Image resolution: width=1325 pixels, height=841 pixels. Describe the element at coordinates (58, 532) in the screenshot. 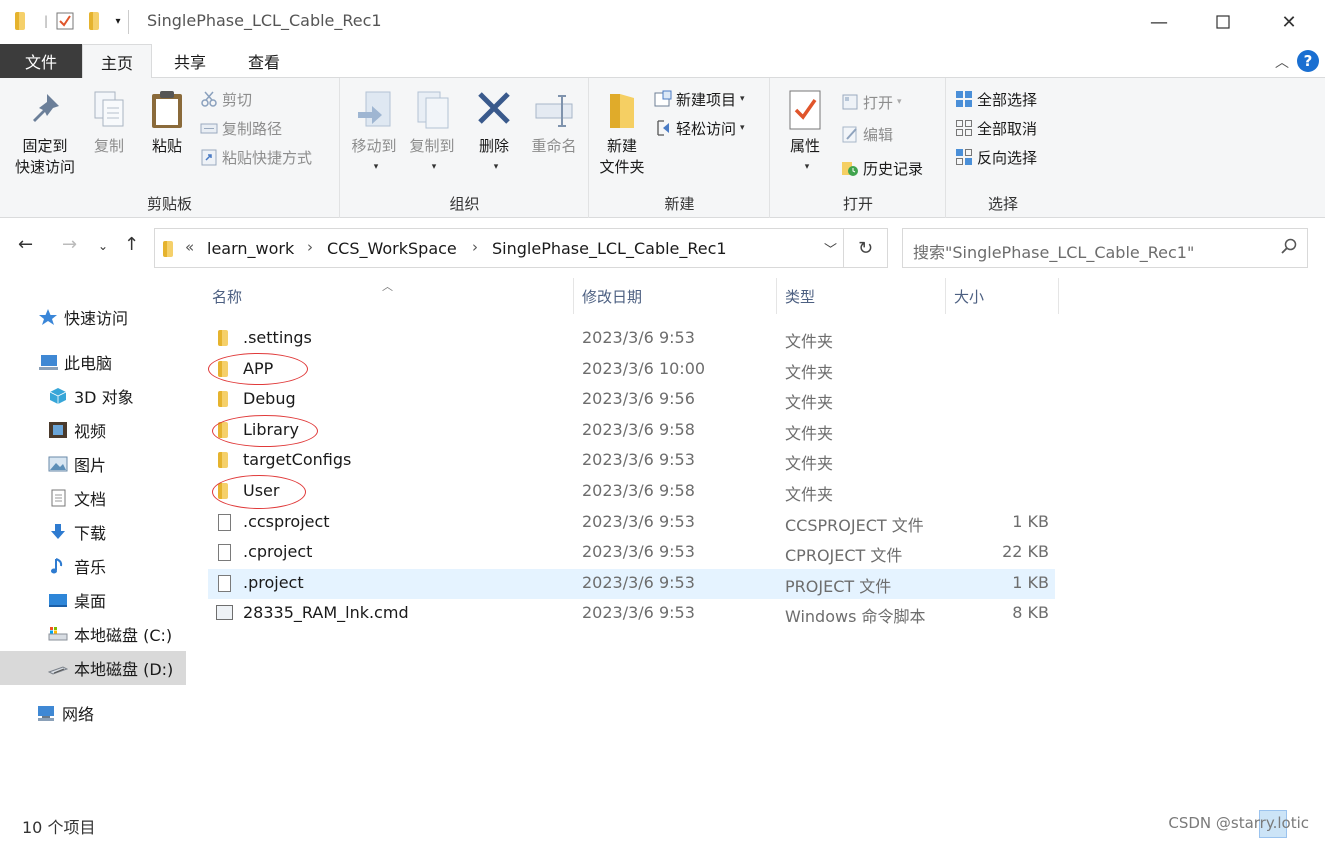

I see `download-icon` at that location.